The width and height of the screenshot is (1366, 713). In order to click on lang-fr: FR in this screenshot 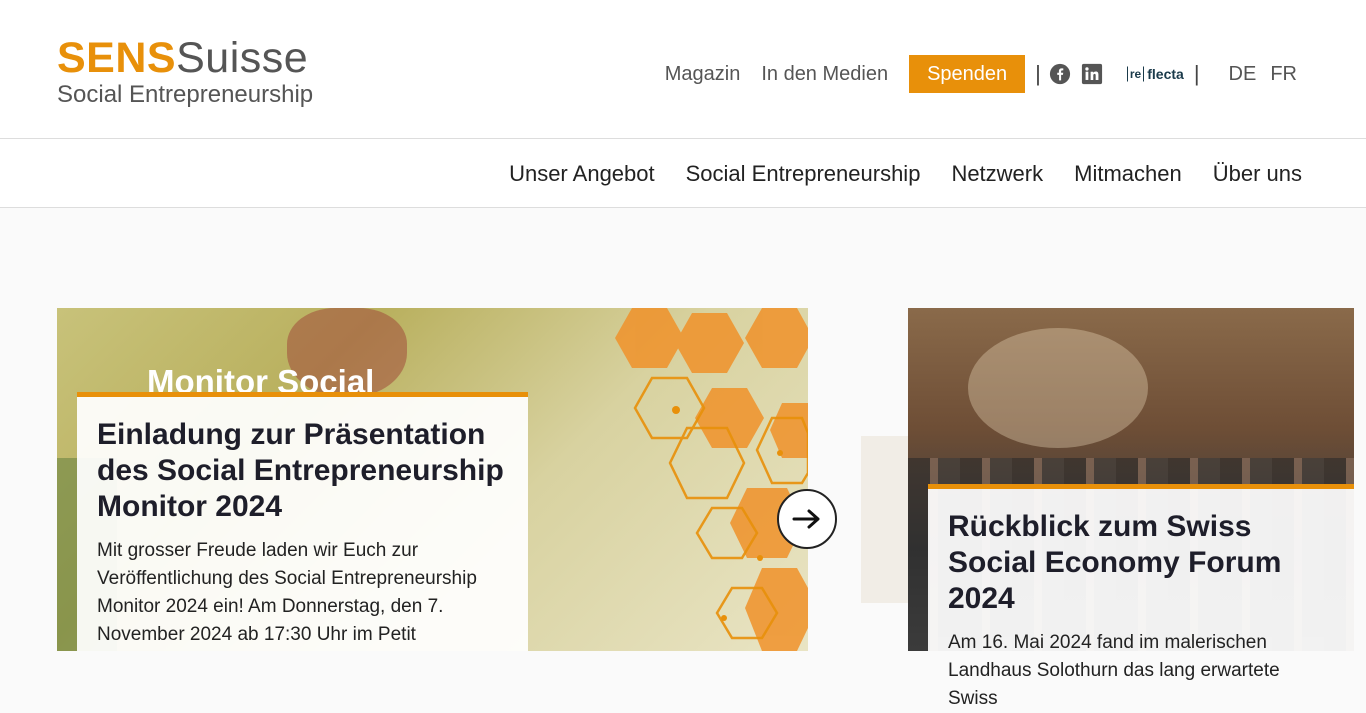, I will do `click(1283, 74)`.